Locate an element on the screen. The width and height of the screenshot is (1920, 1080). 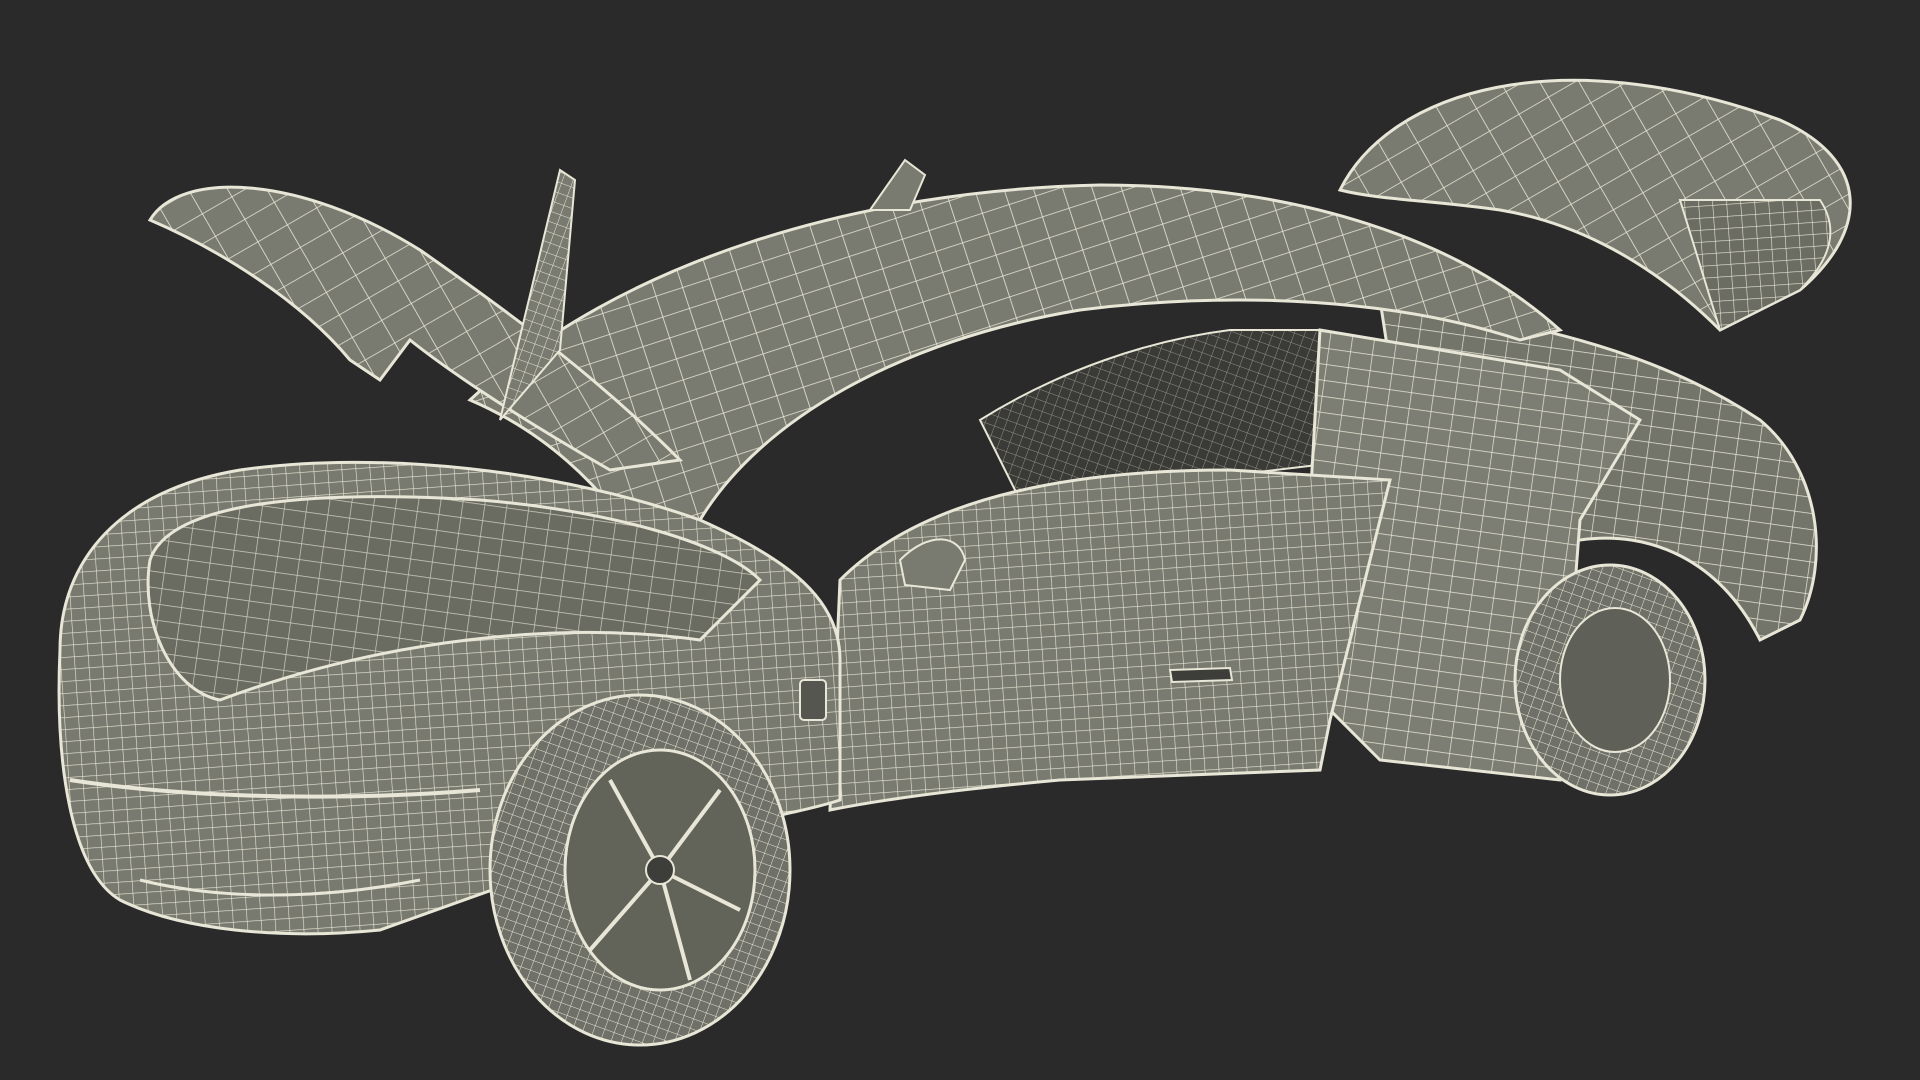
front-wheel is located at coordinates (640, 870).